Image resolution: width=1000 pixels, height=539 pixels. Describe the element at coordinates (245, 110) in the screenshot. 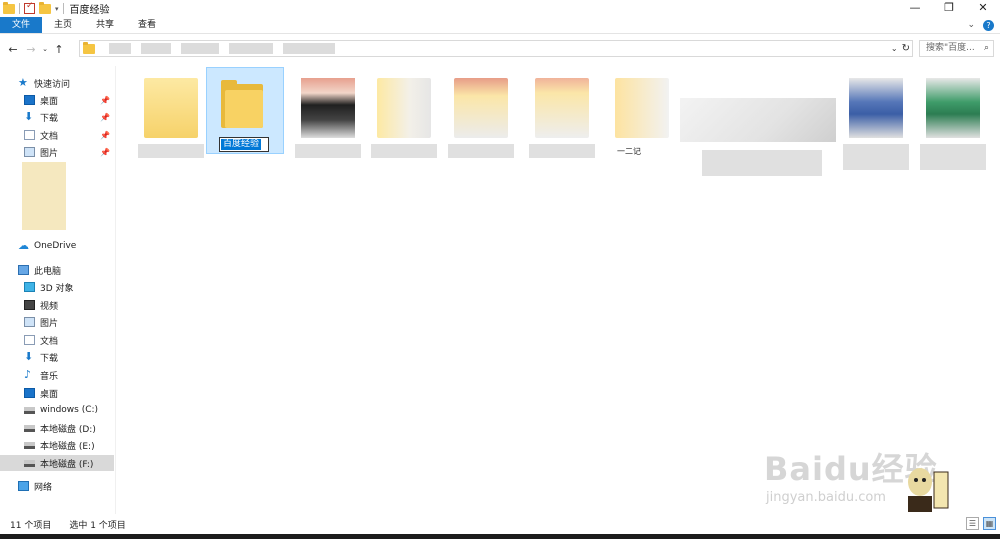

I see `file-item-selected: 百度经验` at that location.